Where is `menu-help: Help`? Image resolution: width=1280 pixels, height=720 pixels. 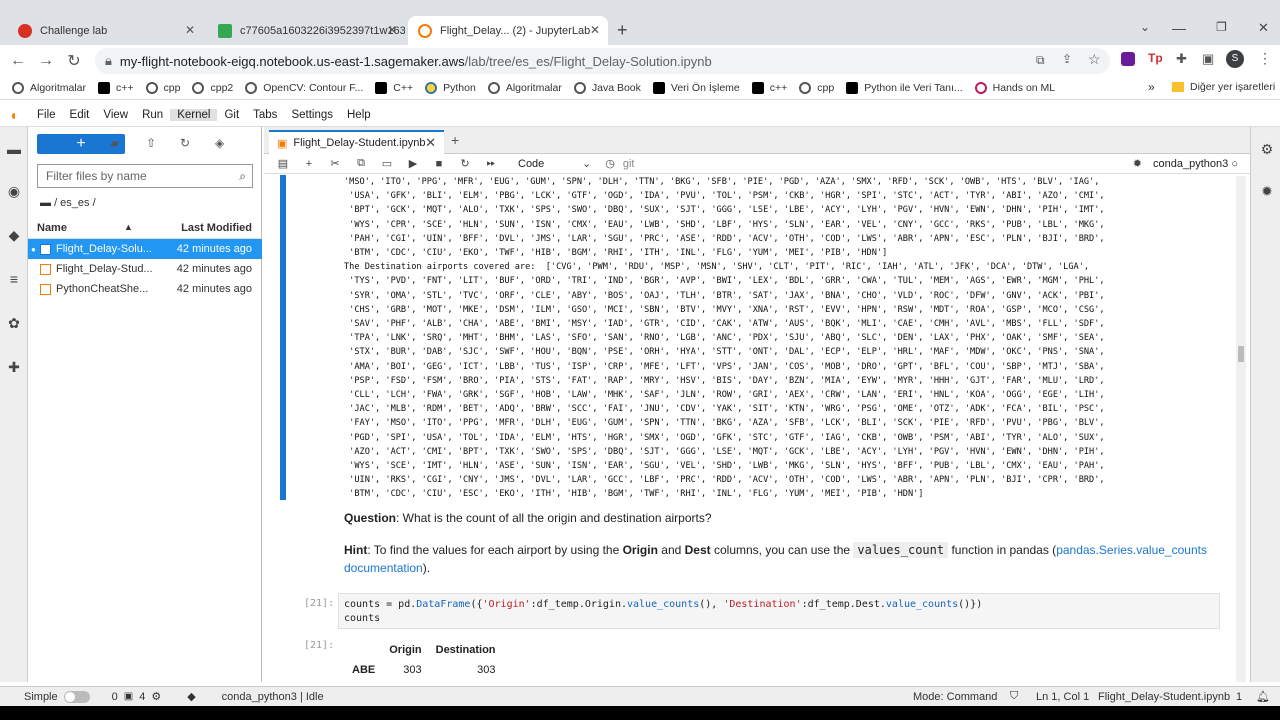 menu-help: Help is located at coordinates (359, 115).